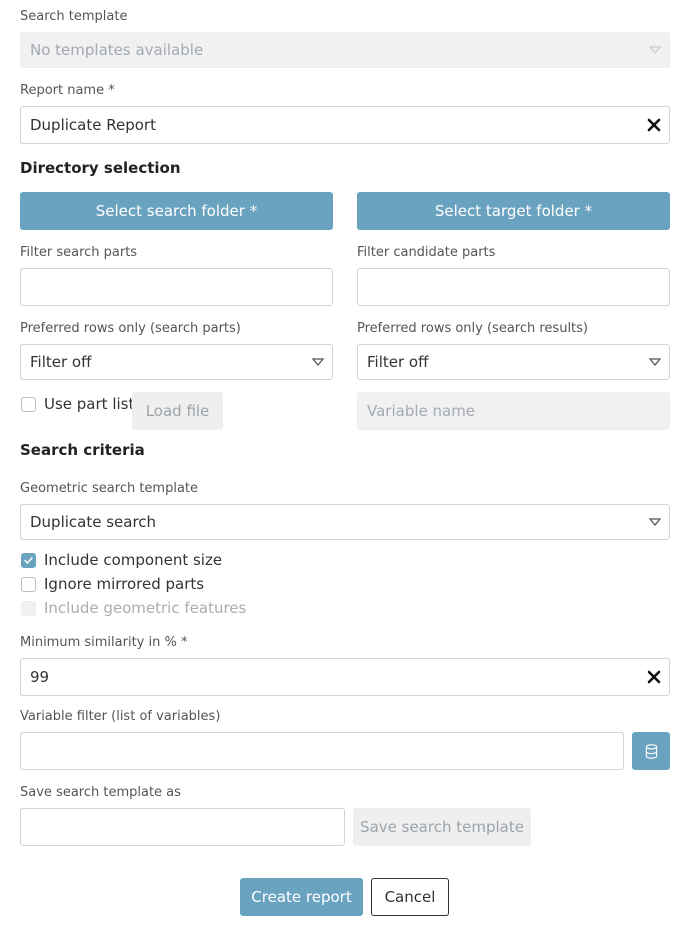 This screenshot has width=687, height=927. I want to click on check-icon, so click(28, 560).